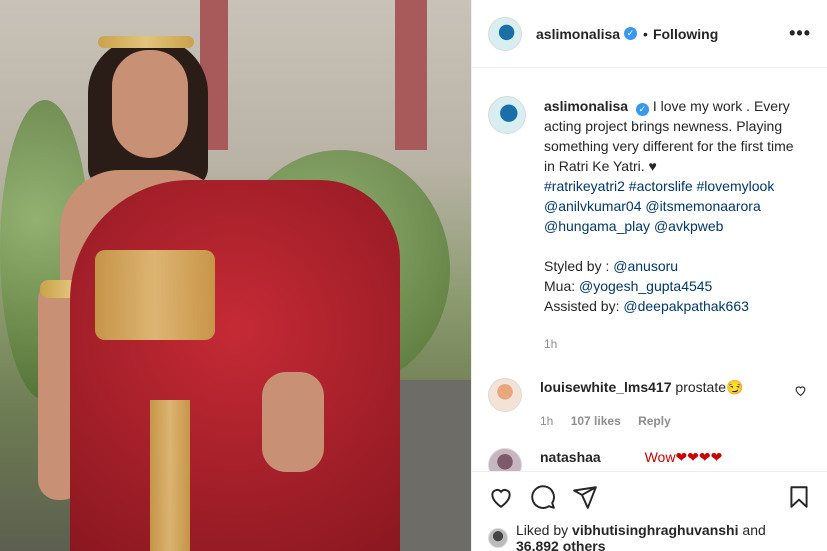  What do you see at coordinates (652, 206) in the screenshot?
I see `caption-mentions-1: @anilvkumar04 @itsmemonaarora` at bounding box center [652, 206].